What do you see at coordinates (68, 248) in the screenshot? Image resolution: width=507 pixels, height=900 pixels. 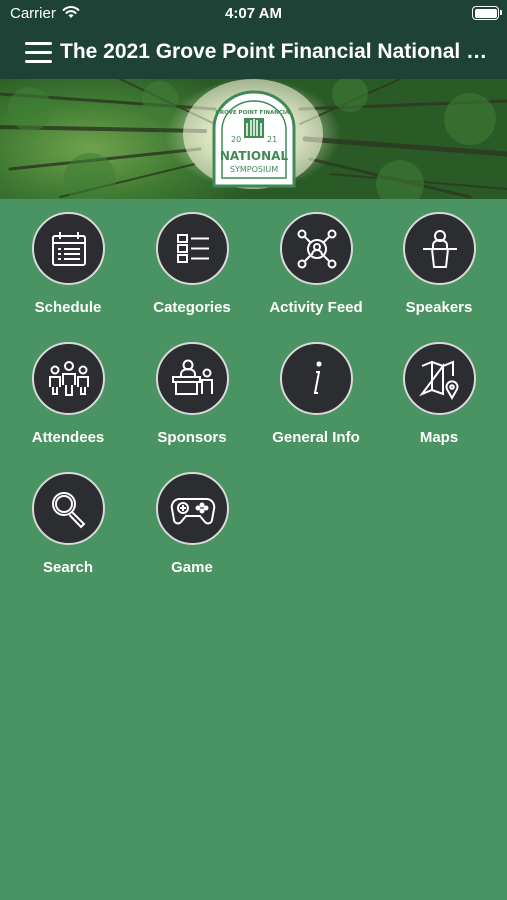 I see `calendar-icon` at bounding box center [68, 248].